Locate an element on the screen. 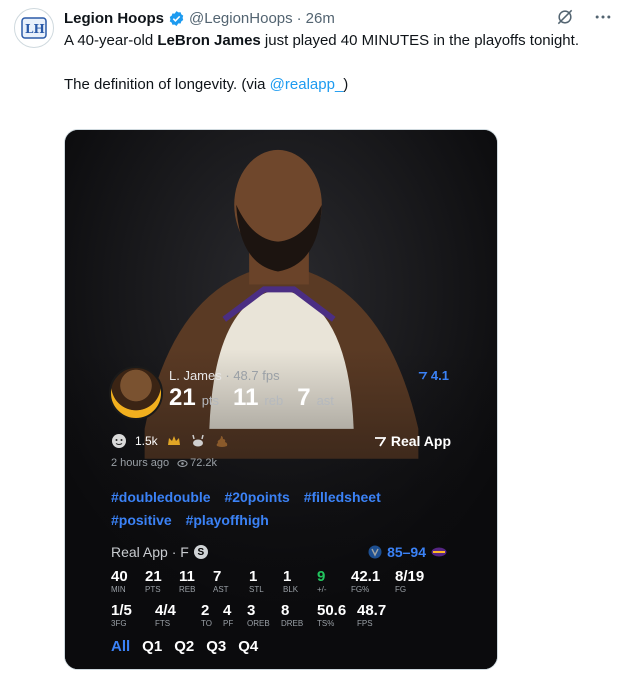  stat-3fg: 1/5 3FG is located at coordinates (121, 615).